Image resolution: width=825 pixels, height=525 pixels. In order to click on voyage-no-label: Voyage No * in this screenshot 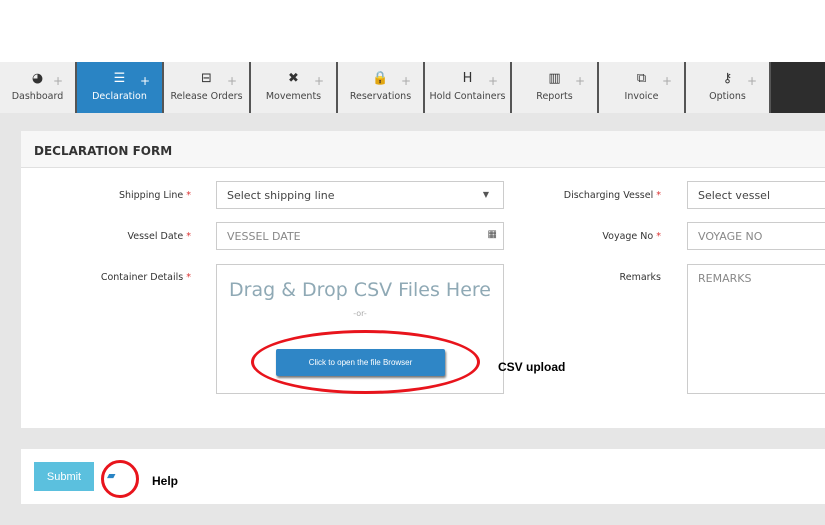, I will do `click(631, 236)`.